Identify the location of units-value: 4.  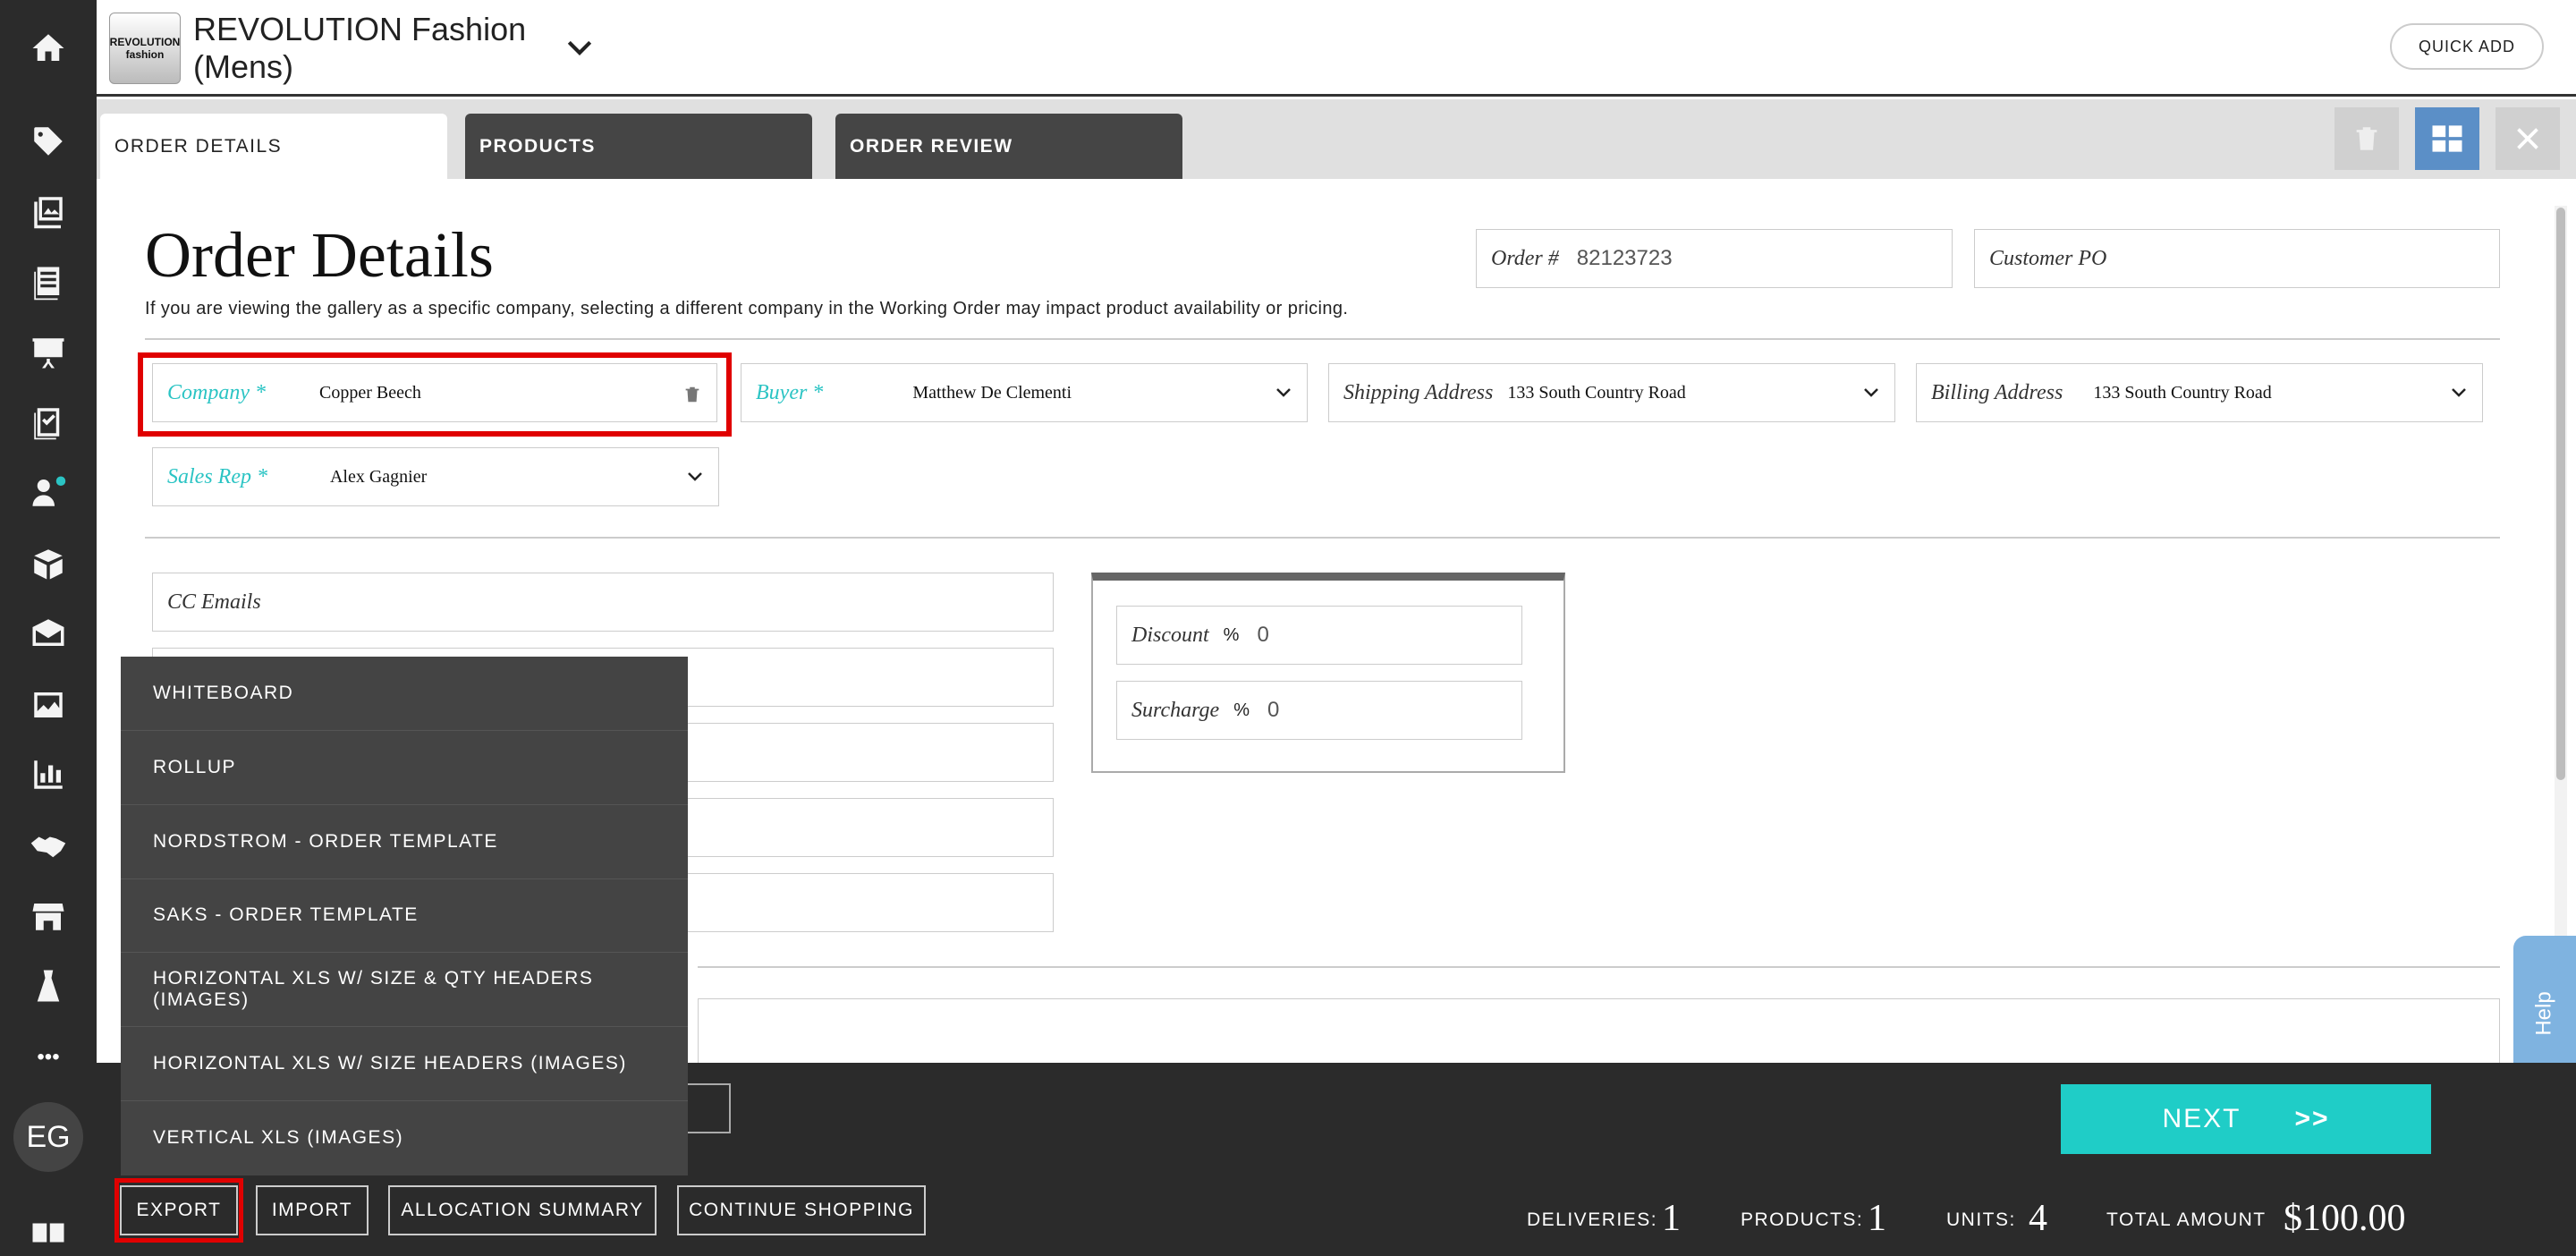
(2038, 1218).